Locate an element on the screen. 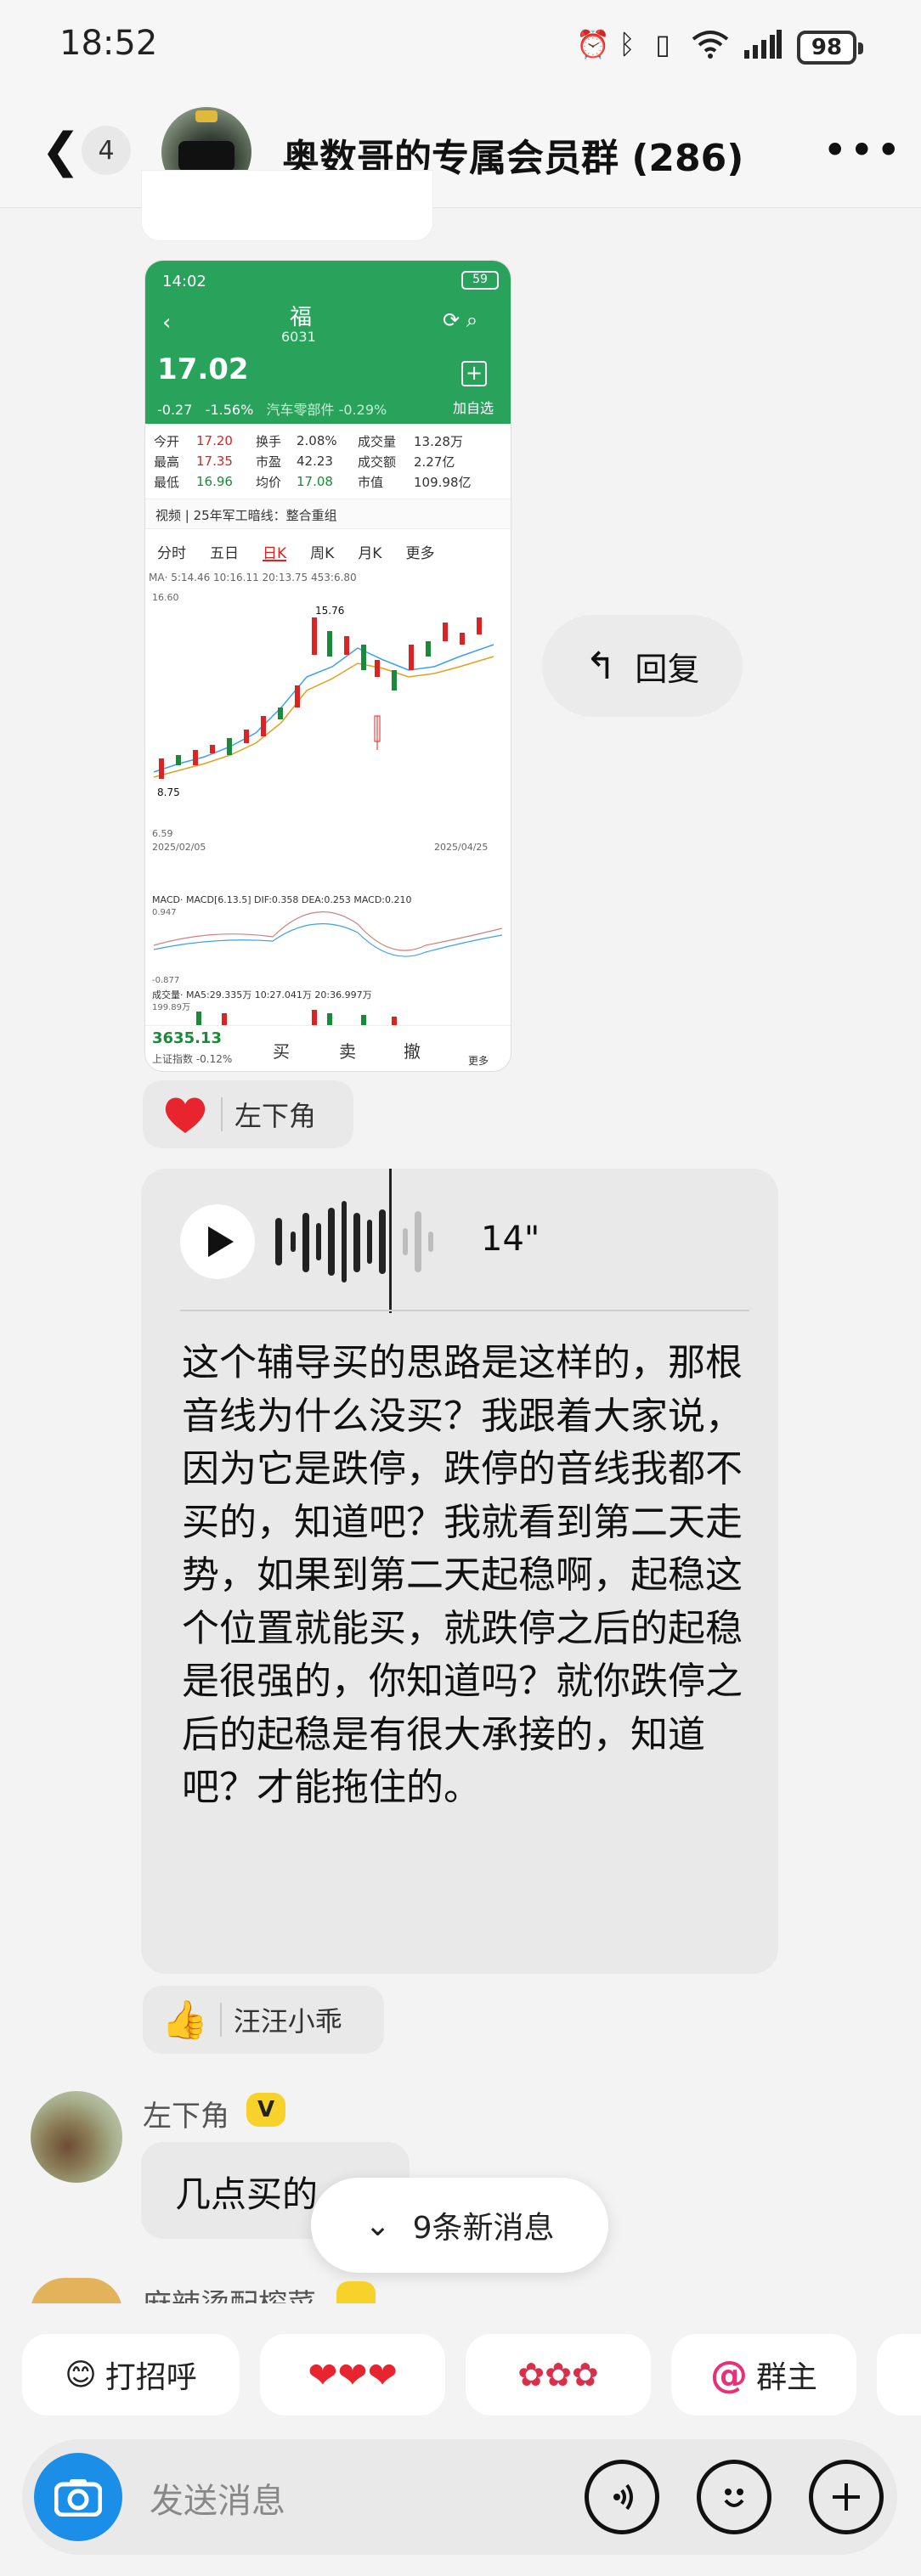 This screenshot has height=2576, width=921. reaction-chip-thumbs-up: 👍 汪汪小乖 is located at coordinates (263, 2020).